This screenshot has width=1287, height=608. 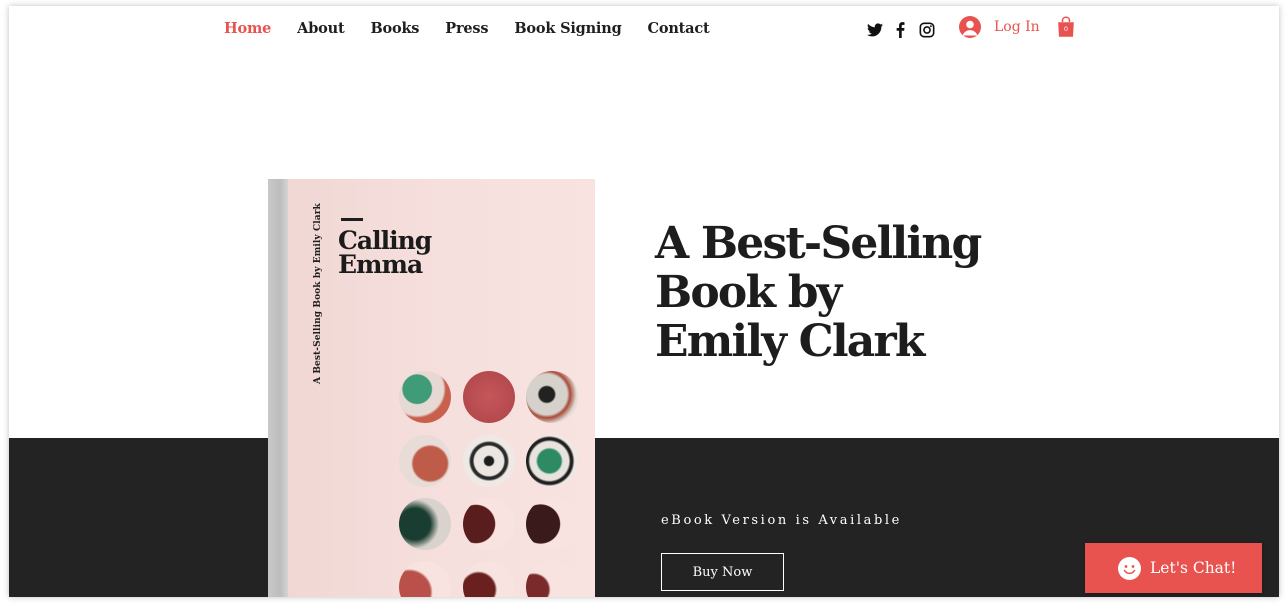 I want to click on hero-heading: A Best-Selling Book by Emily Clark, so click(x=845, y=292).